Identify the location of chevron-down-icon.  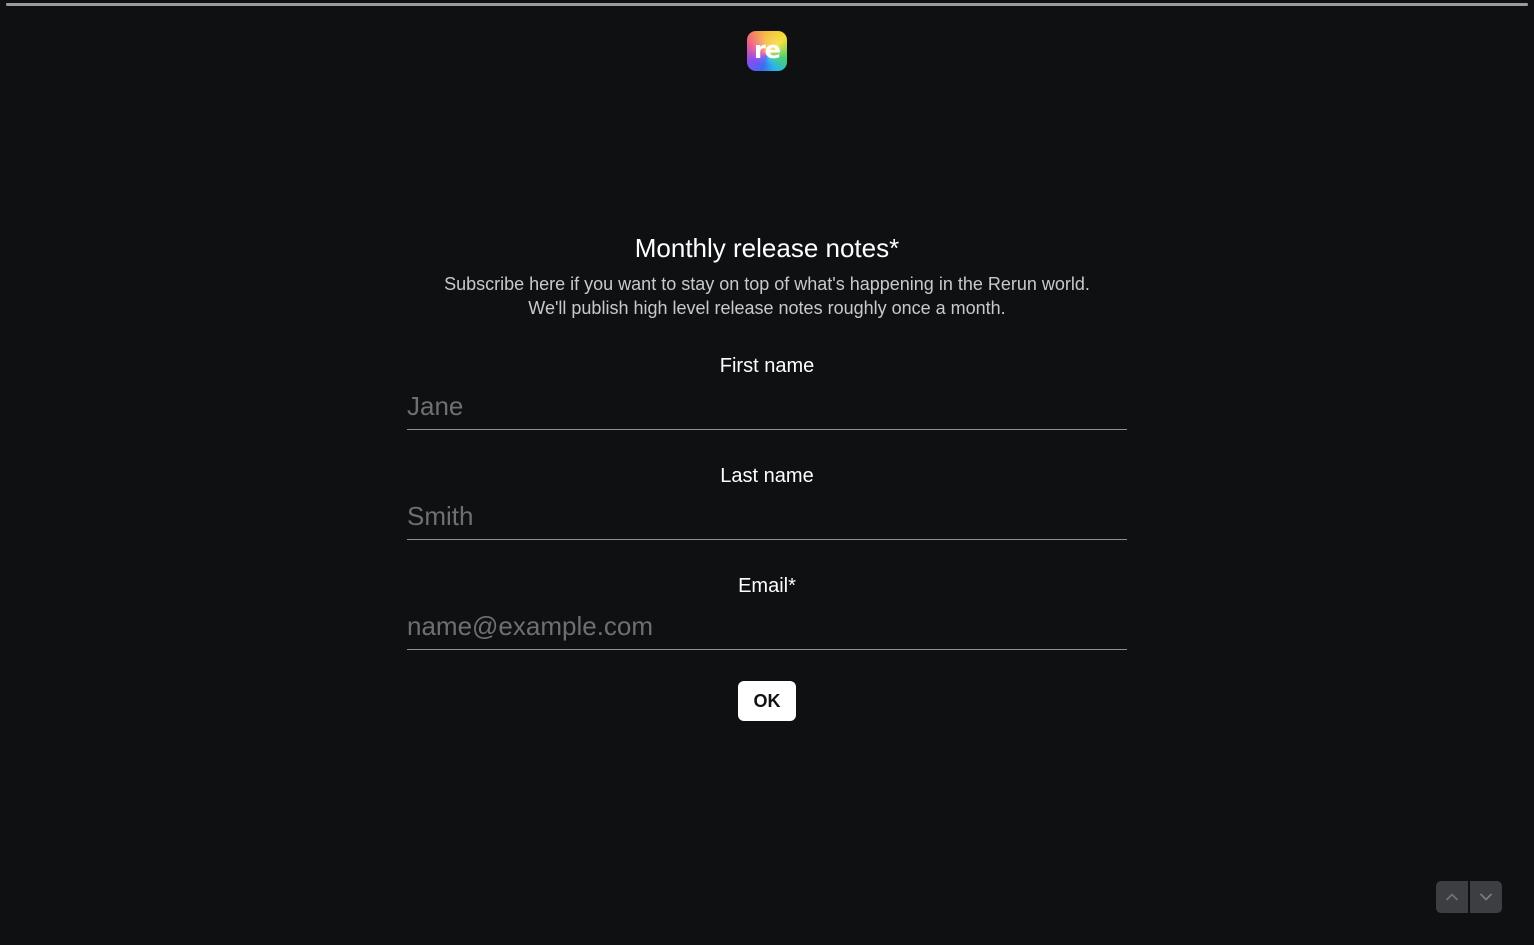
(1486, 897).